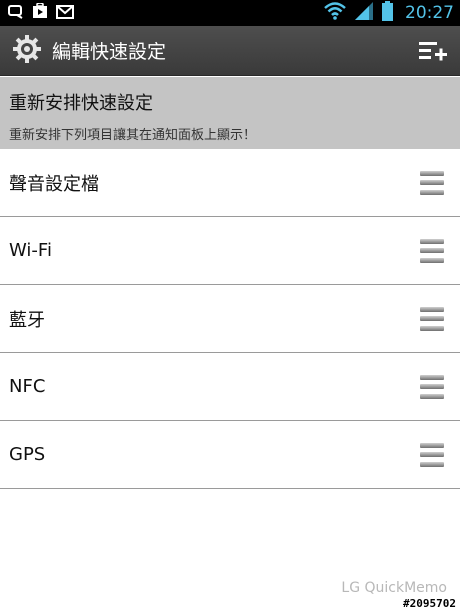 The width and height of the screenshot is (460, 613). Describe the element at coordinates (65, 13) in the screenshot. I see `gmail-icon` at that location.